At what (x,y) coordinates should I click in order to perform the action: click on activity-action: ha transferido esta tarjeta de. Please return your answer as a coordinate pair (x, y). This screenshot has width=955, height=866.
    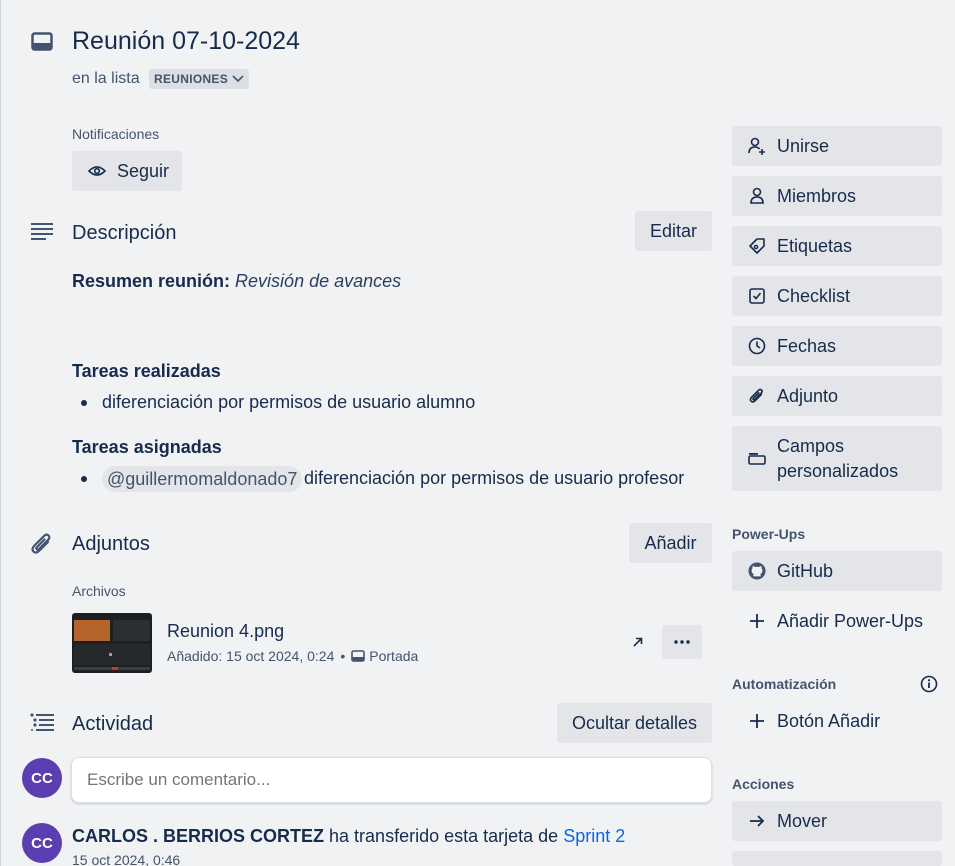
    Looking at the image, I should click on (444, 836).